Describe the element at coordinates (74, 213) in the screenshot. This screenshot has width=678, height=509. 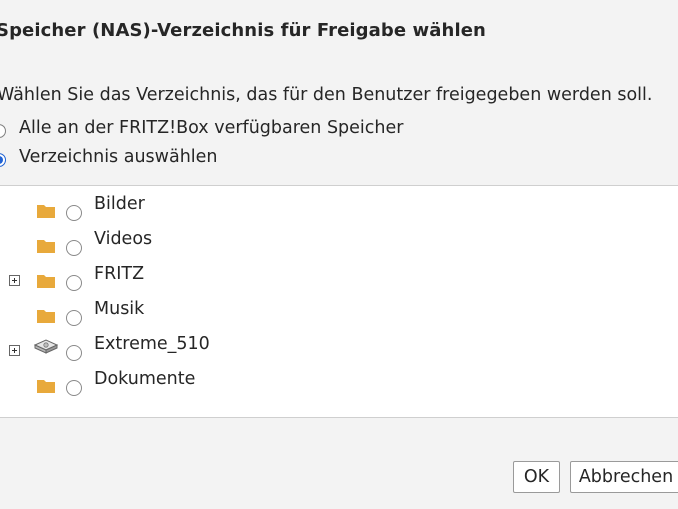
I see `tree-radio-bilder` at that location.